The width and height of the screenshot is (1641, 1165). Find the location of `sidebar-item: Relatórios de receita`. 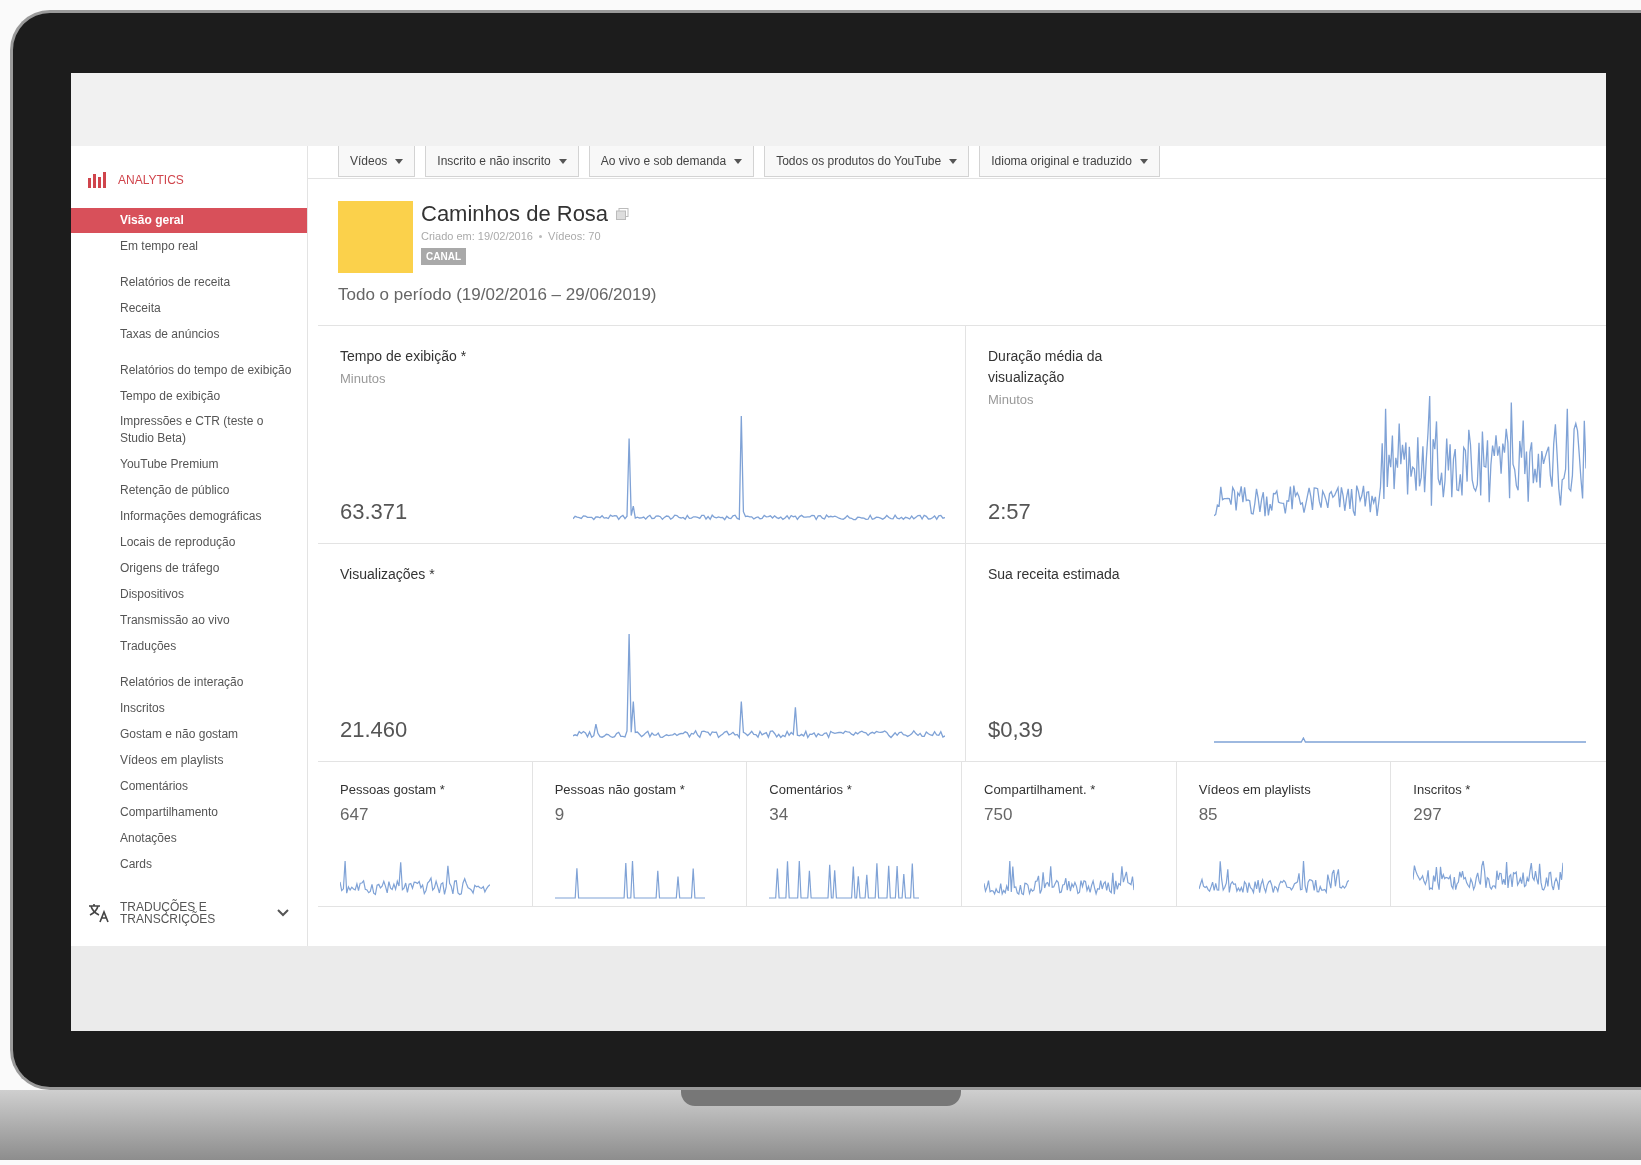

sidebar-item: Relatórios de receita is located at coordinates (189, 282).